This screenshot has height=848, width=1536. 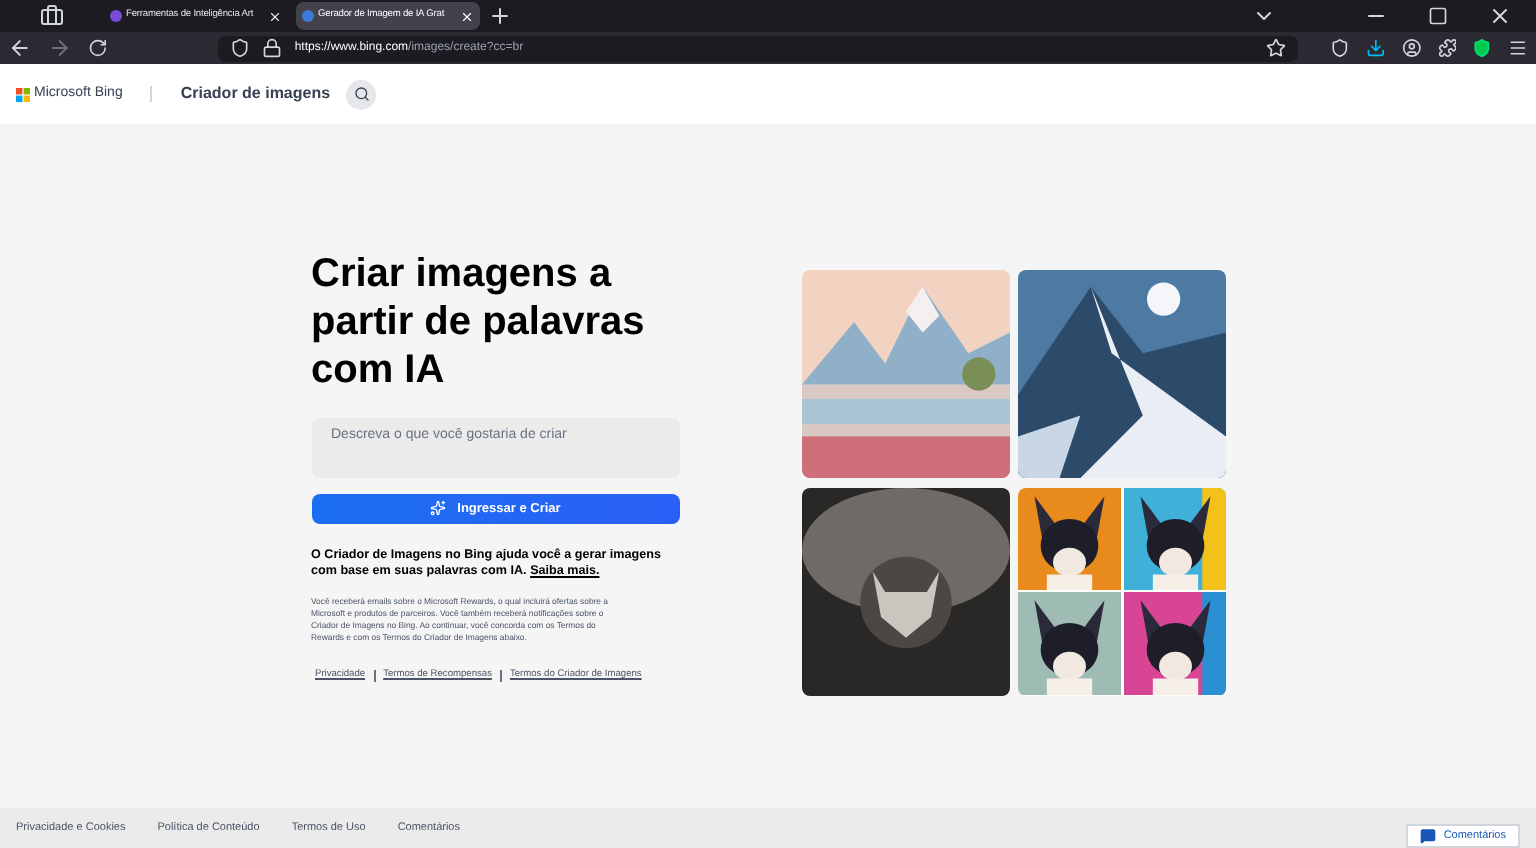 I want to click on new-tab-icon, so click(x=500, y=16).